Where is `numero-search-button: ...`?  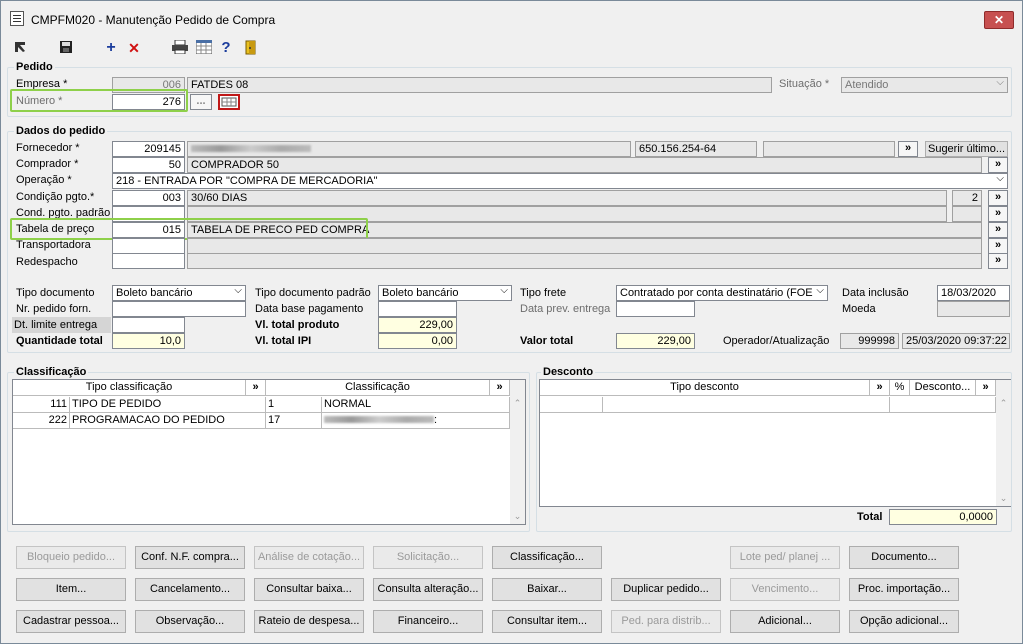
numero-search-button: ... is located at coordinates (201, 102).